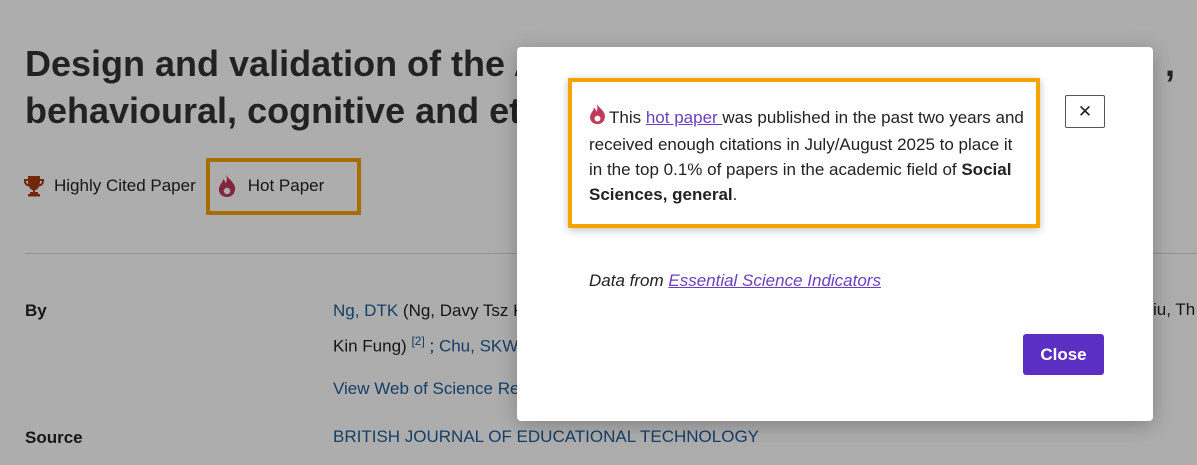 The height and width of the screenshot is (465, 1197). I want to click on data-from-label: Data from, so click(629, 280).